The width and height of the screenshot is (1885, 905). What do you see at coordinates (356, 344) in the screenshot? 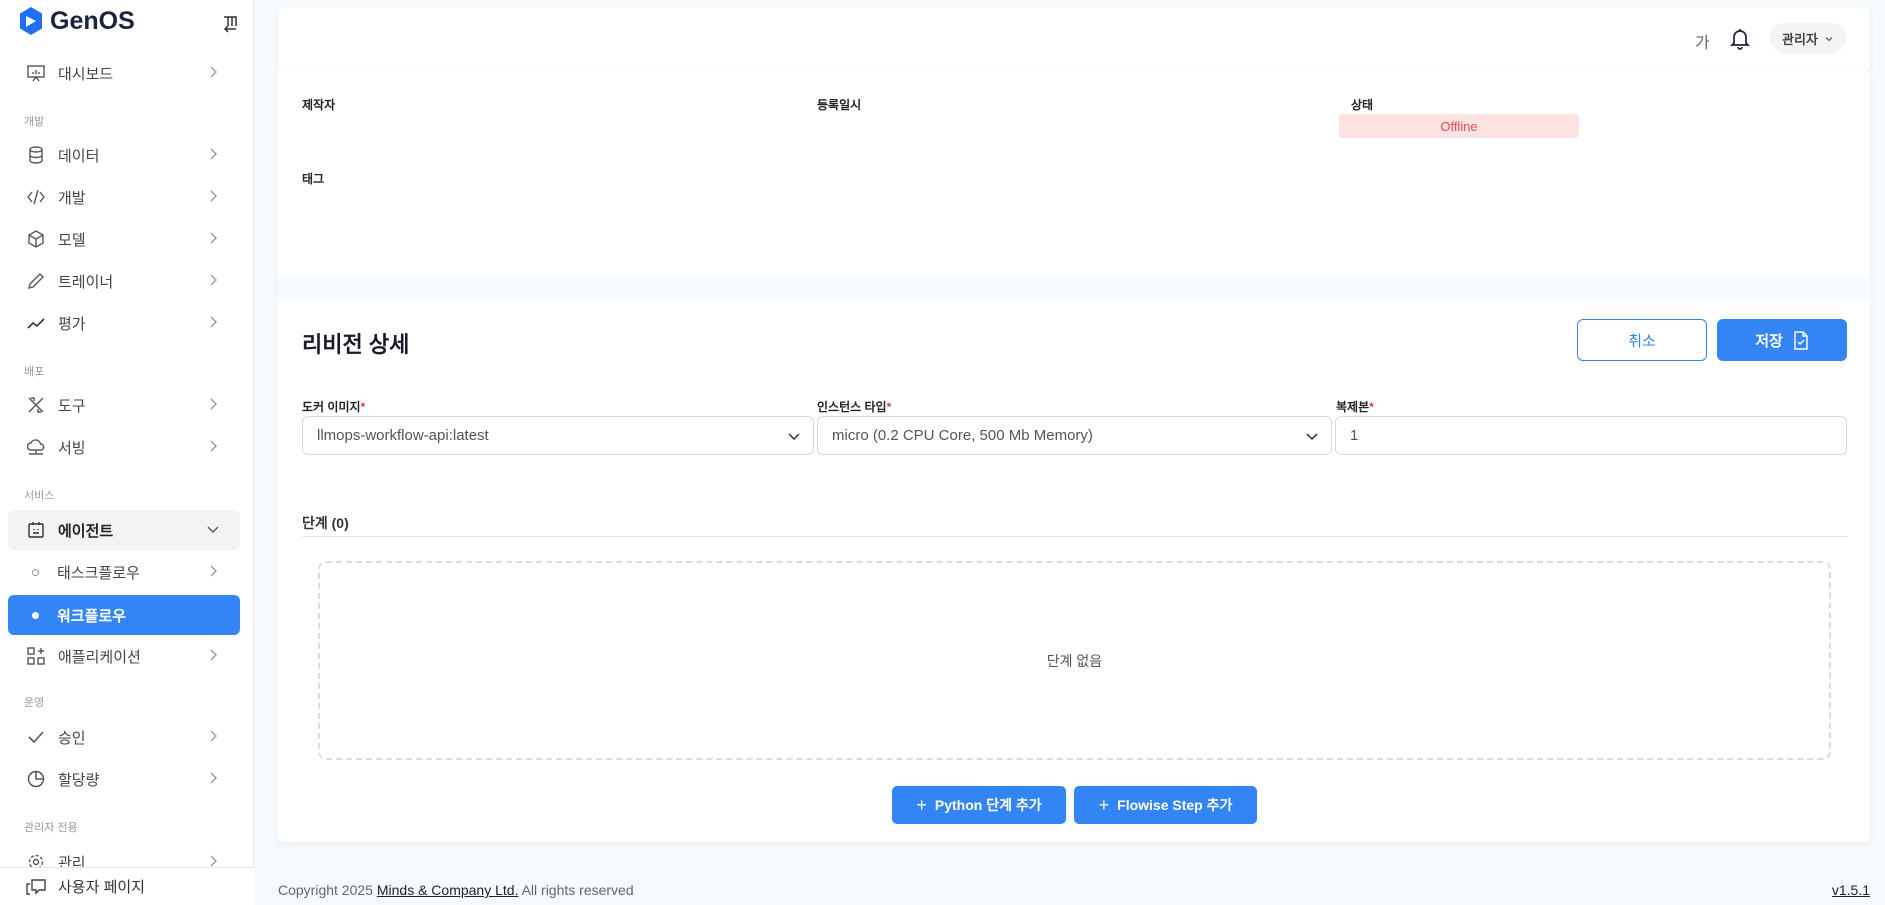
I see `page-title: 리비전 상세` at bounding box center [356, 344].